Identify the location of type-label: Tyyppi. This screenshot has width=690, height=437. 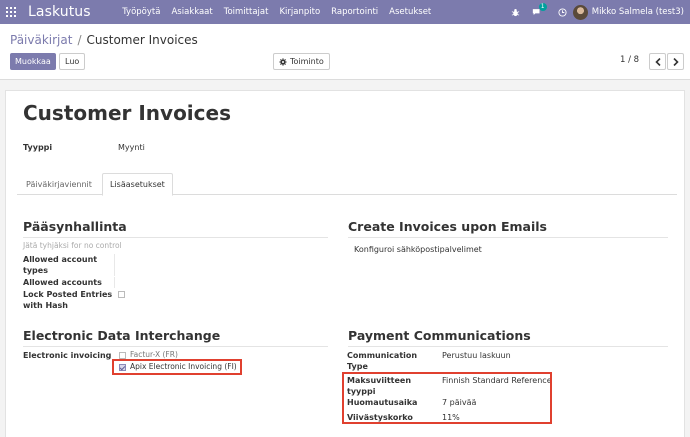
(38, 147).